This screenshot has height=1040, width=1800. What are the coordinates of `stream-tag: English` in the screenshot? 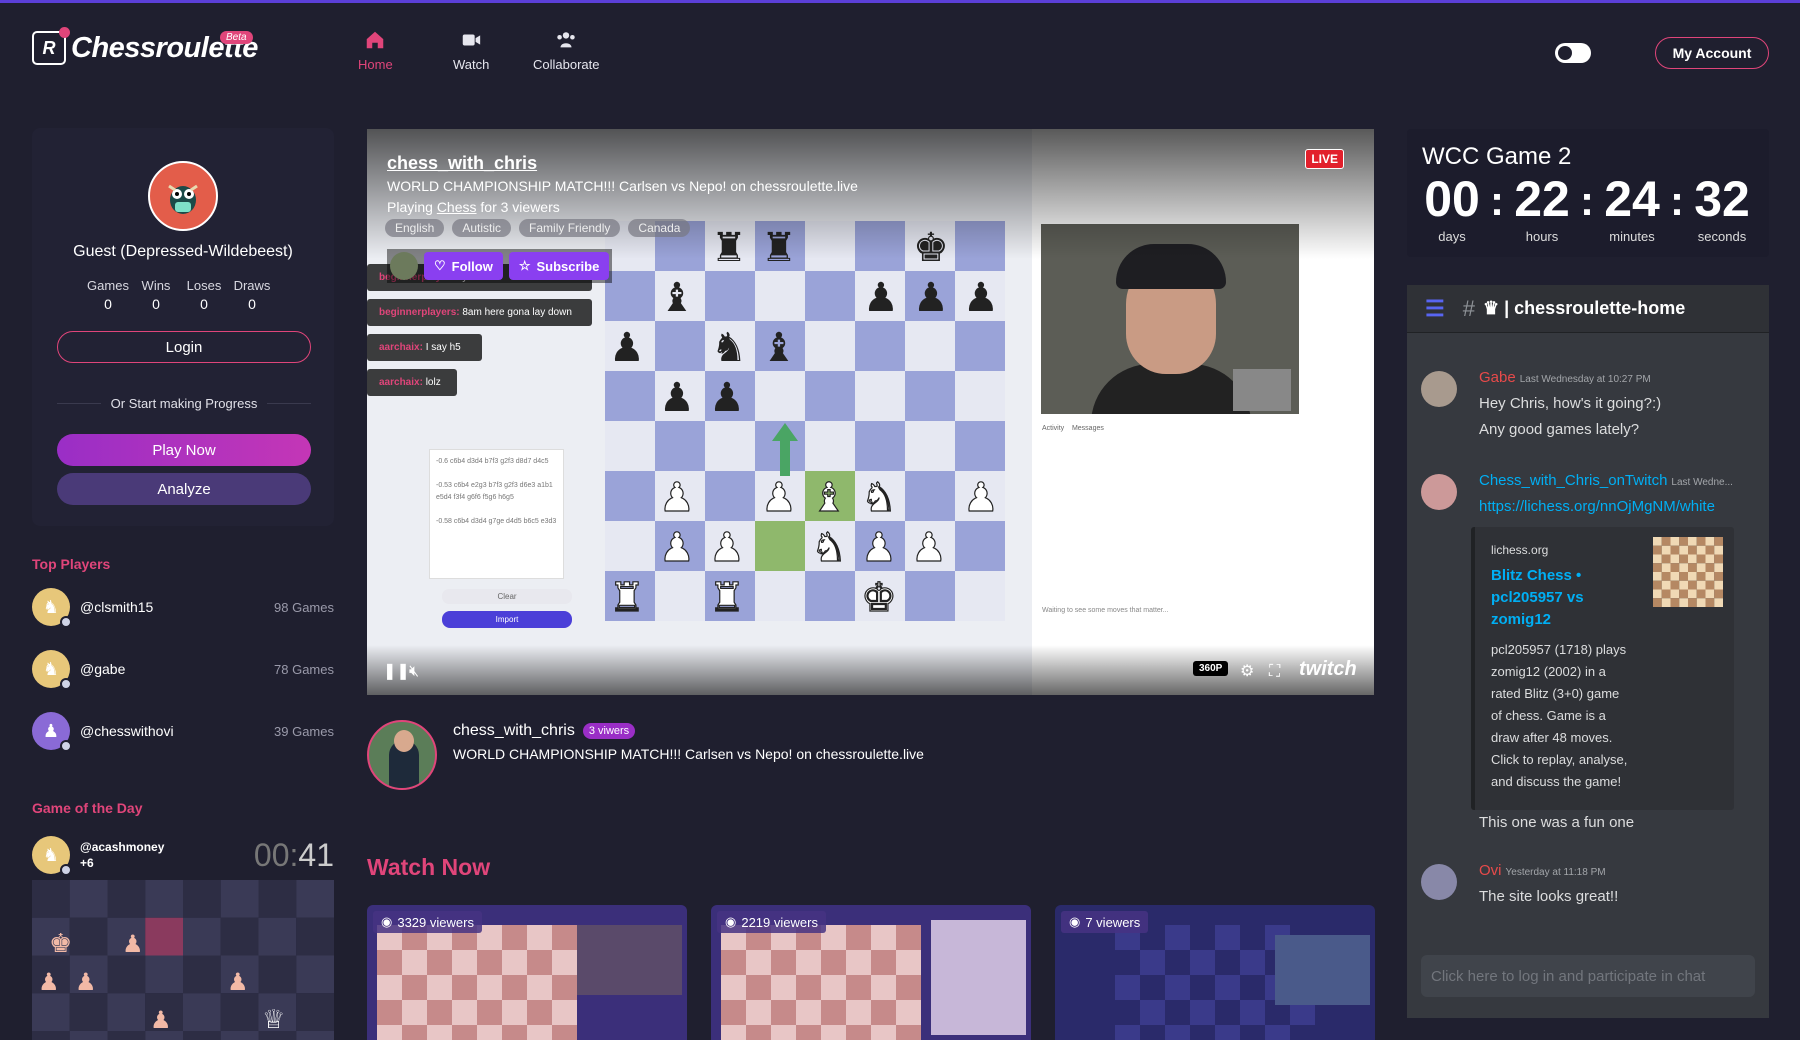 It's located at (415, 228).